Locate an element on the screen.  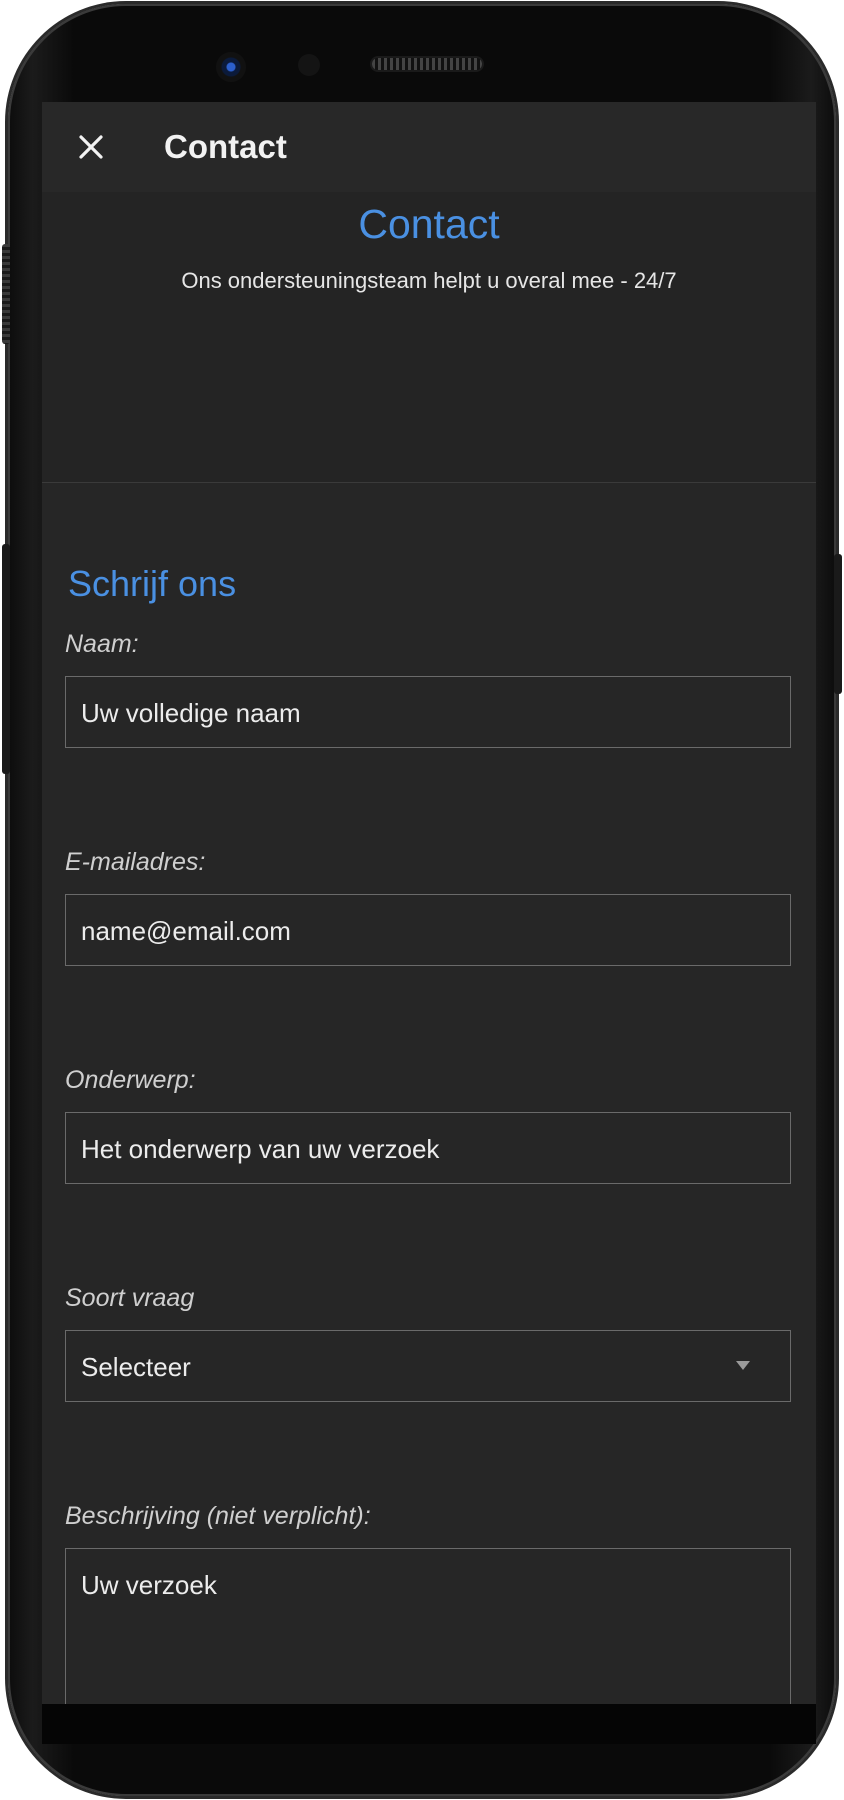
question-type-select: Selecteer is located at coordinates (428, 1366).